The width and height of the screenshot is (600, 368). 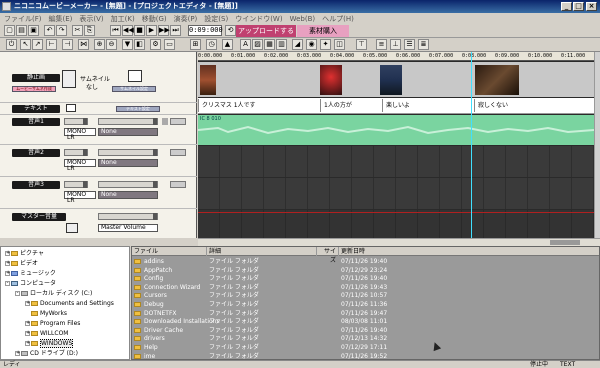 What do you see at coordinates (245, 44) in the screenshot?
I see `text-tool-icon: A` at bounding box center [245, 44].